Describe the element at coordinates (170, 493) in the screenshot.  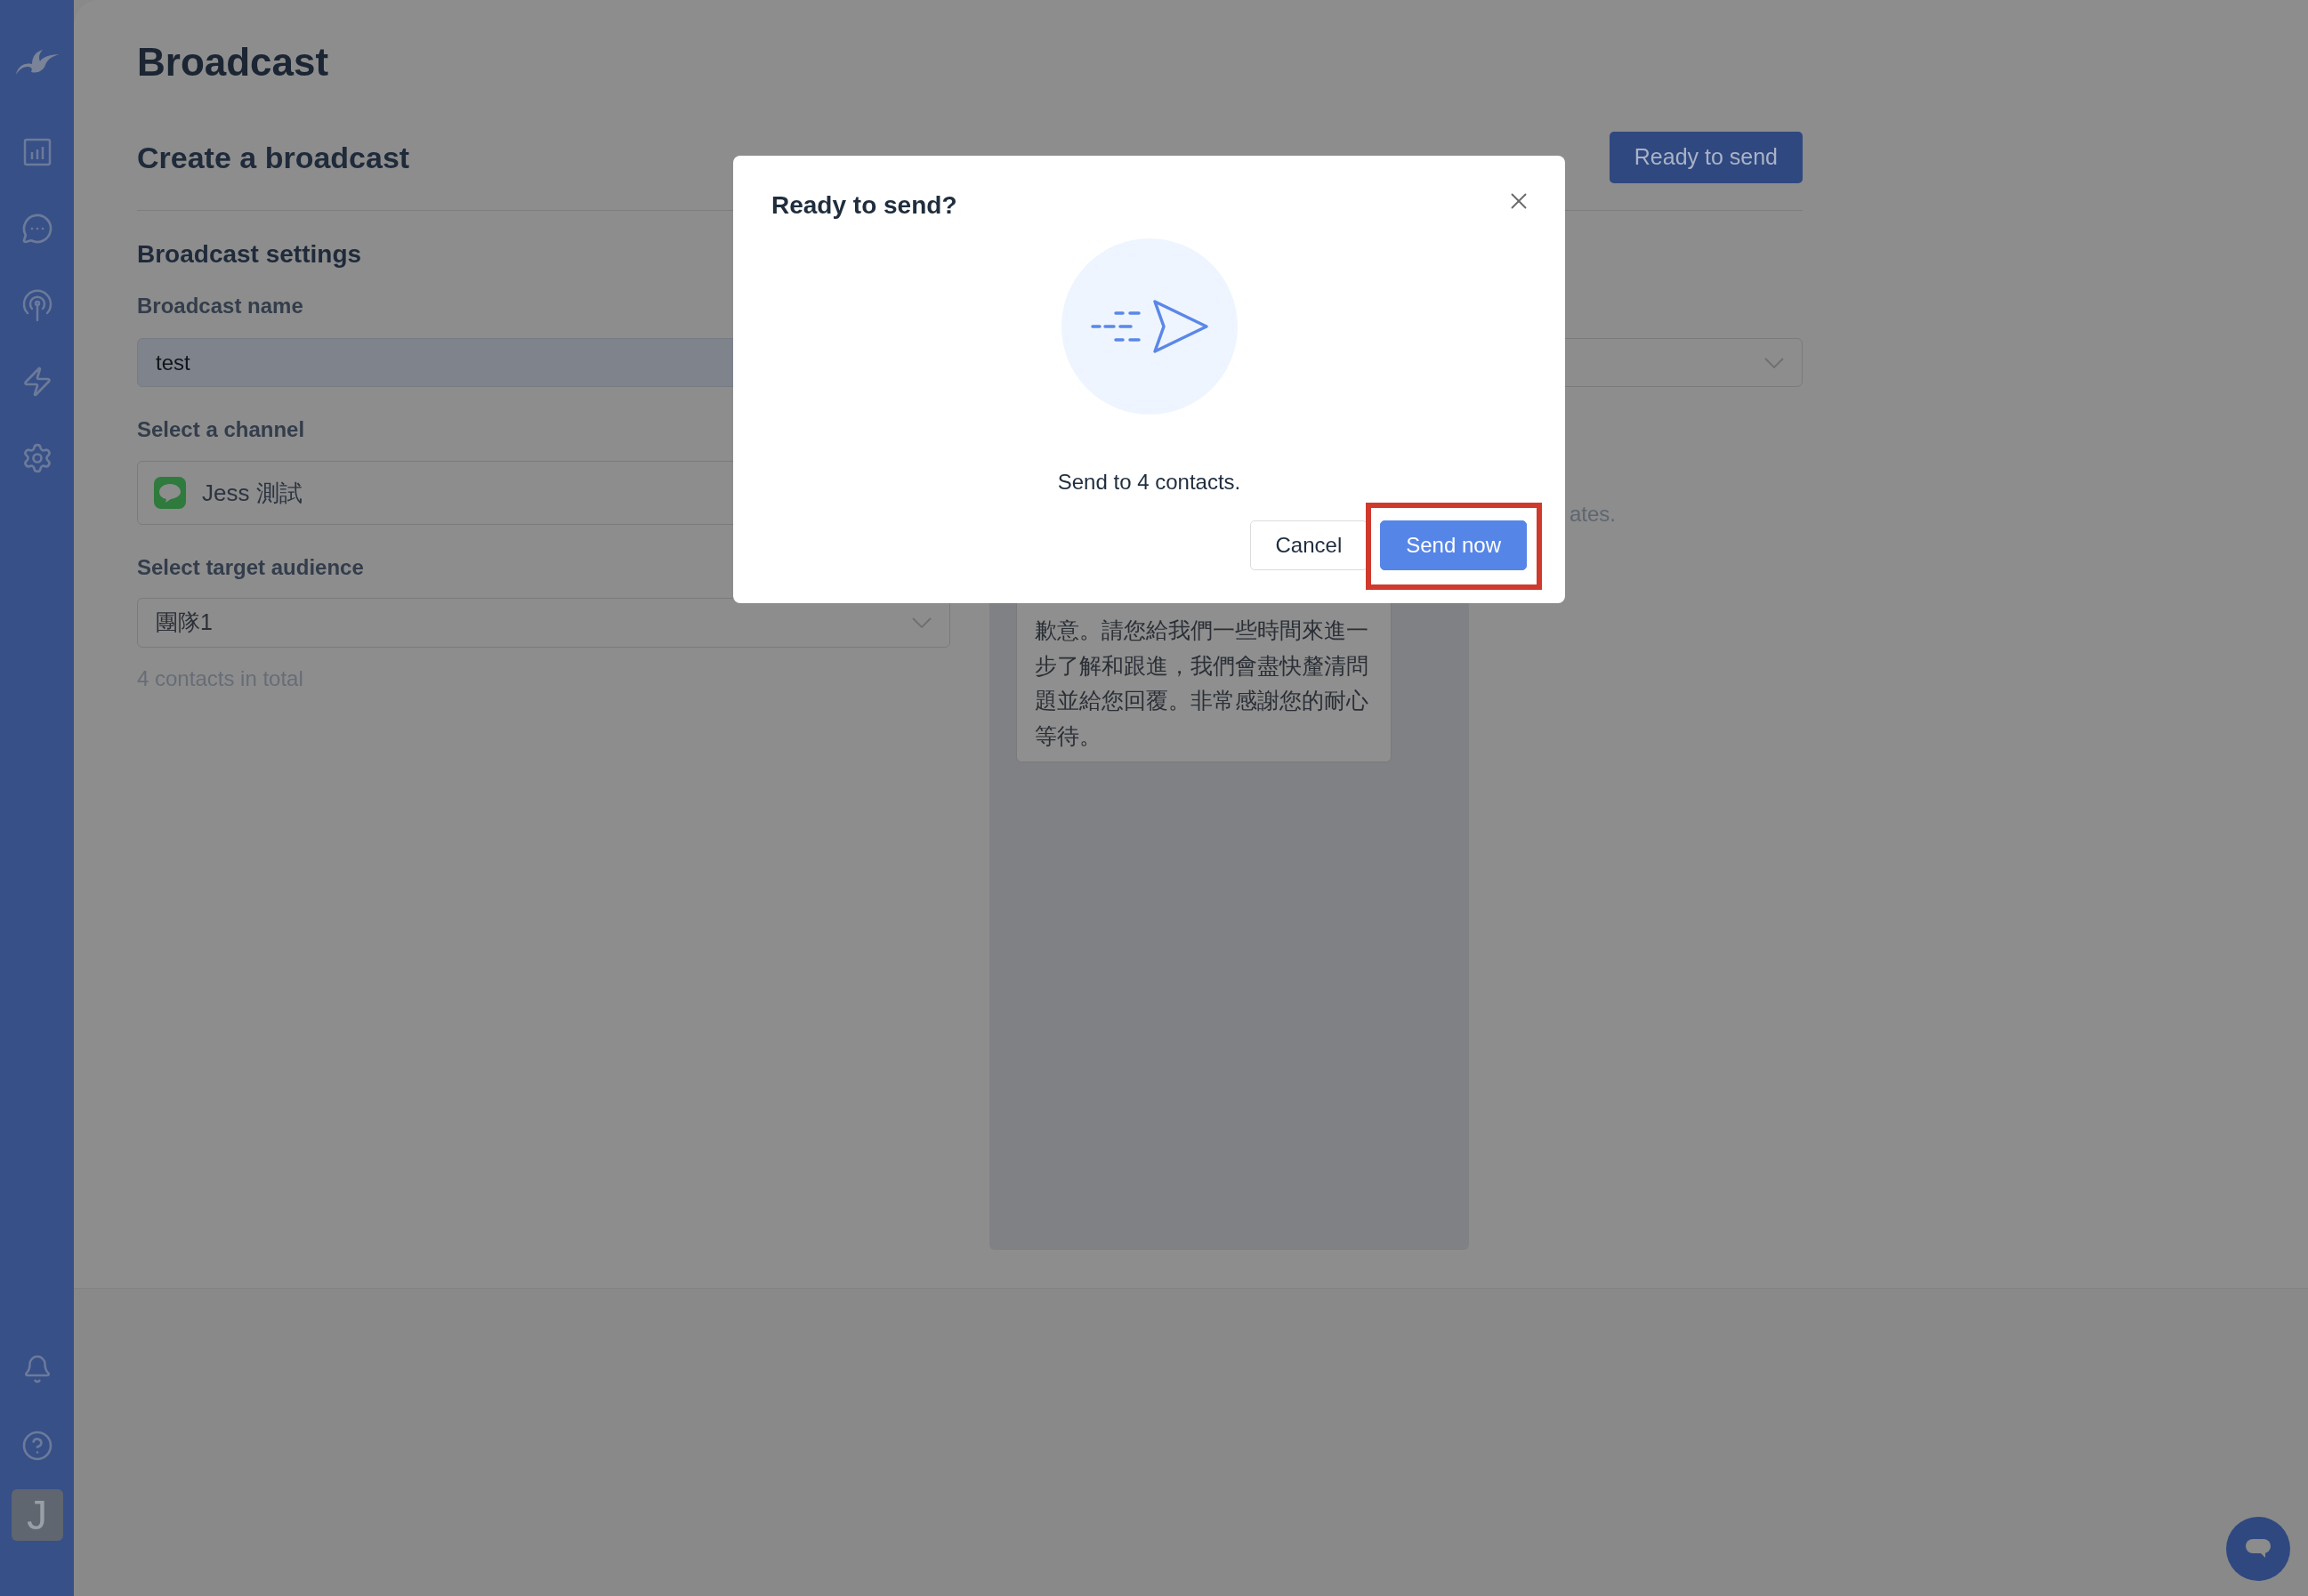
I see `chat-app-icon` at that location.